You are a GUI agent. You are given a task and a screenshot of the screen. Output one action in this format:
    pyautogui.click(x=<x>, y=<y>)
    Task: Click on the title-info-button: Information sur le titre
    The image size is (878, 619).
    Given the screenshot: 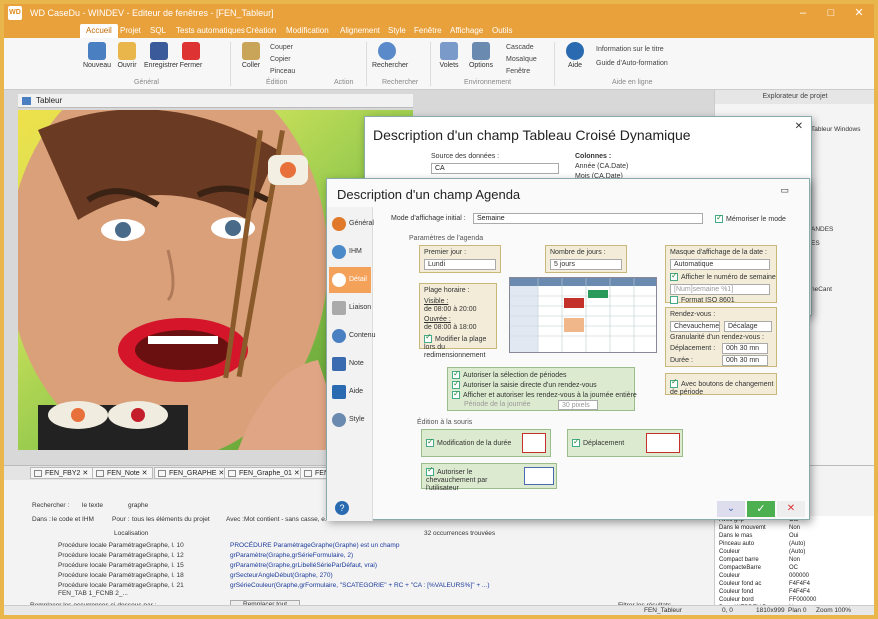 What is the action you would take?
    pyautogui.click(x=630, y=49)
    